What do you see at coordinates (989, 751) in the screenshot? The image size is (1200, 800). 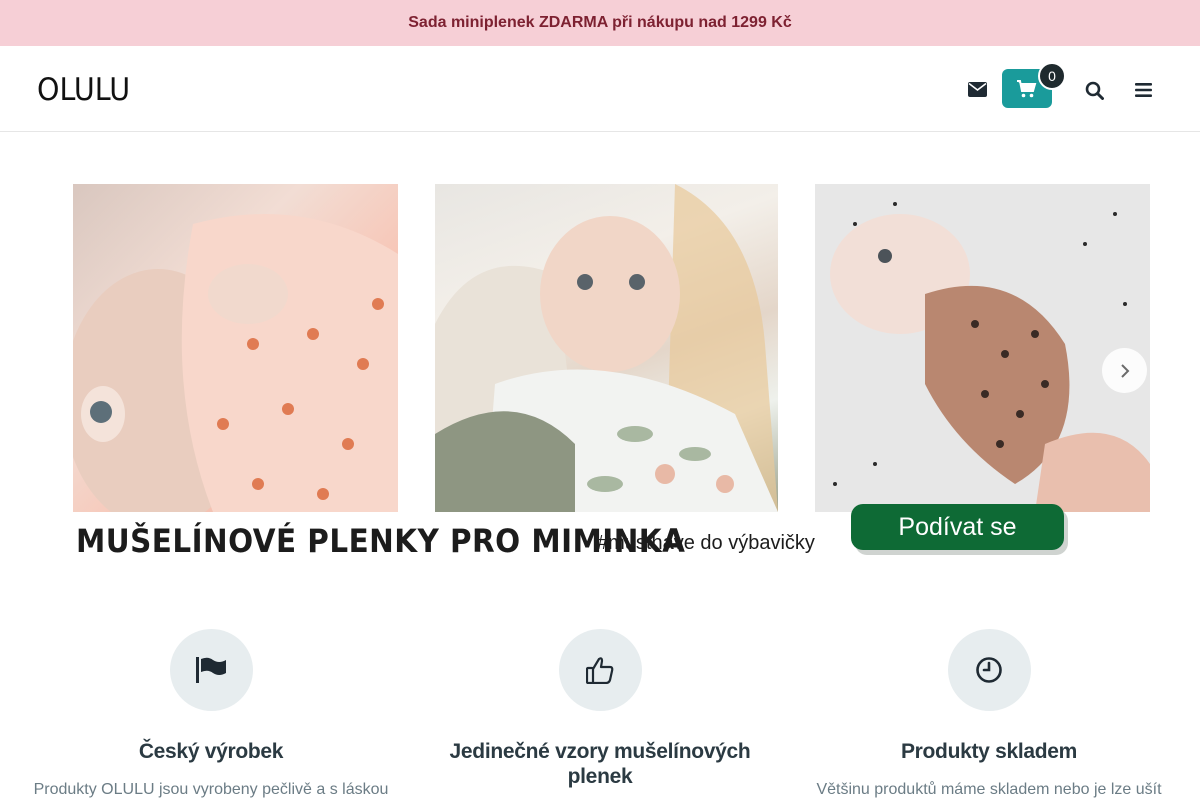 I see `feature-title: Produkty skladem` at bounding box center [989, 751].